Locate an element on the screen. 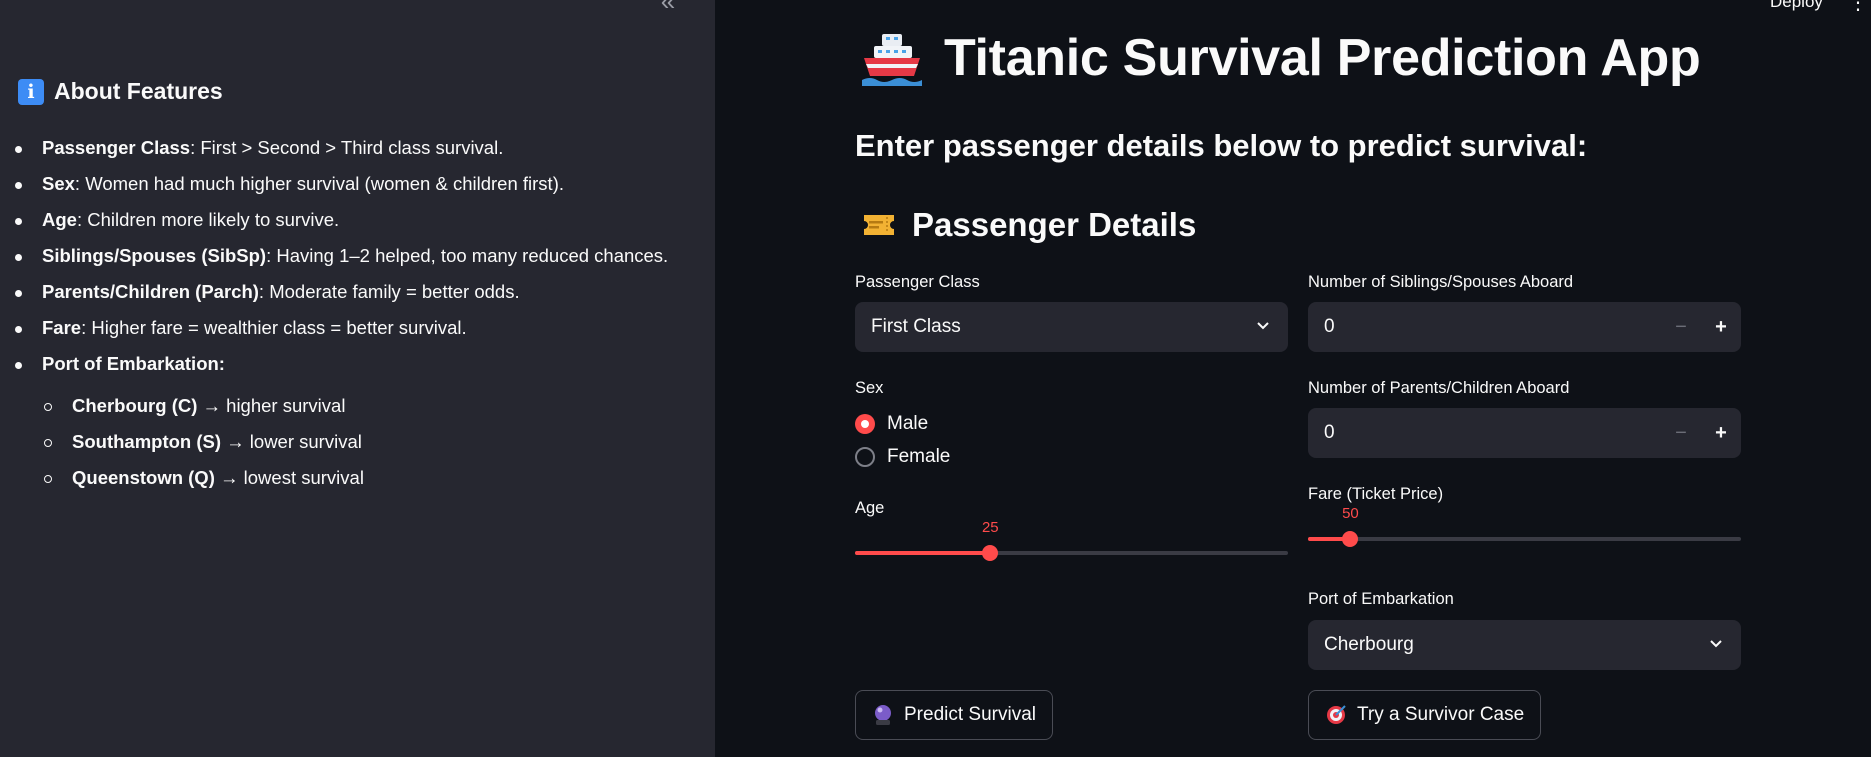 This screenshot has width=1871, height=757. list-item: Age: Children more likely to survive. is located at coordinates (350, 225).